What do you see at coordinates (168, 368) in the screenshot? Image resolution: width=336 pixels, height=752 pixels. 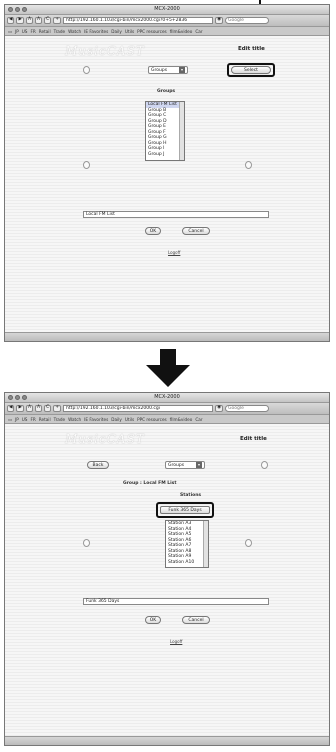 I see `down-arrow-icon` at bounding box center [168, 368].